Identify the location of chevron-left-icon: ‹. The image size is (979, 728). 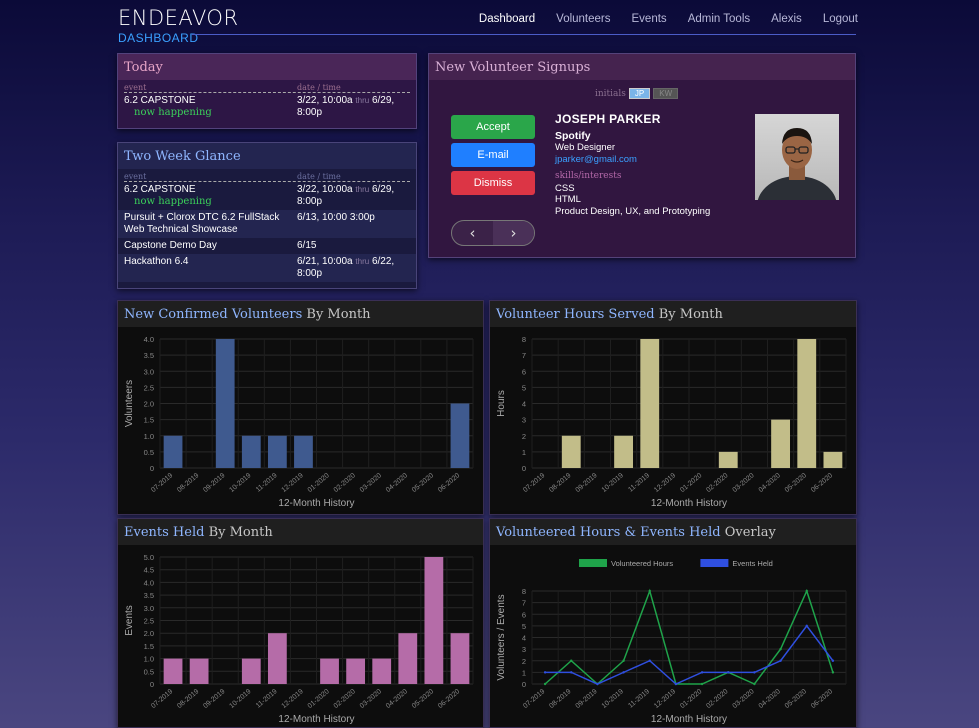
(472, 233).